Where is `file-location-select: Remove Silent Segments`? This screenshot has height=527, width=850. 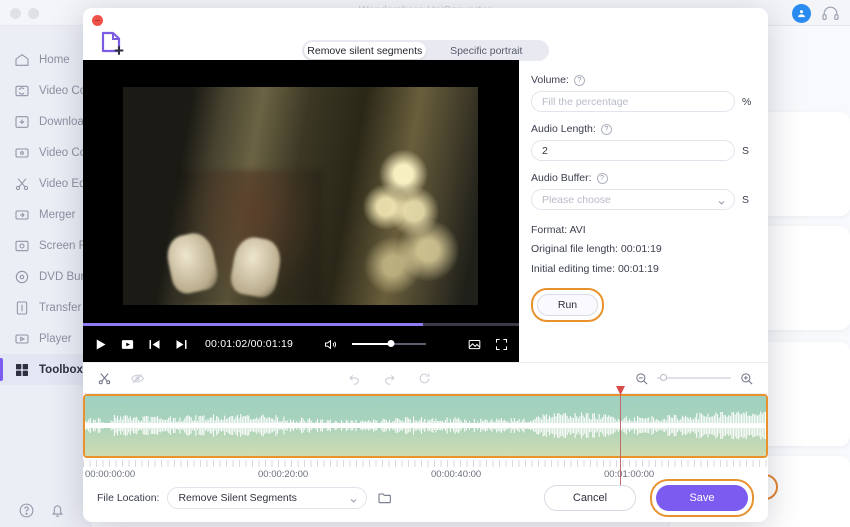
file-location-select: Remove Silent Segments is located at coordinates (267, 498).